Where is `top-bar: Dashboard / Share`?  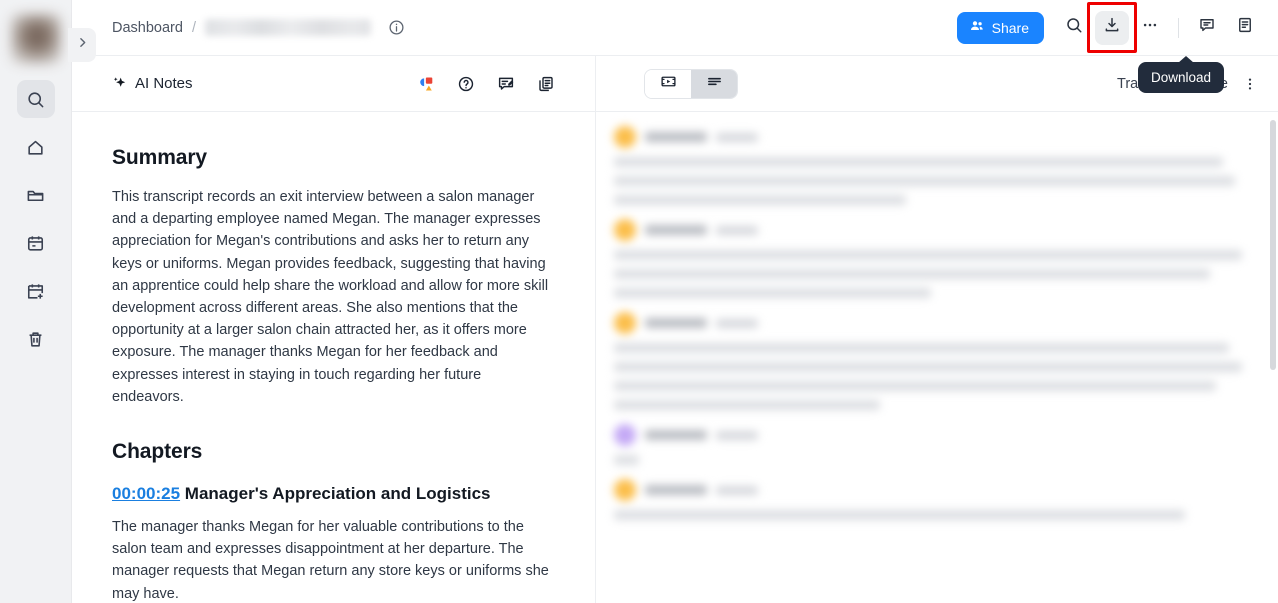
top-bar: Dashboard / Share is located at coordinates (675, 28).